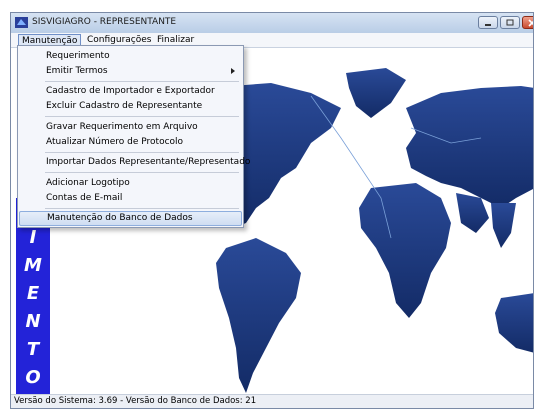  Describe the element at coordinates (34, 349) in the screenshot. I see `logo-letter: T` at that location.